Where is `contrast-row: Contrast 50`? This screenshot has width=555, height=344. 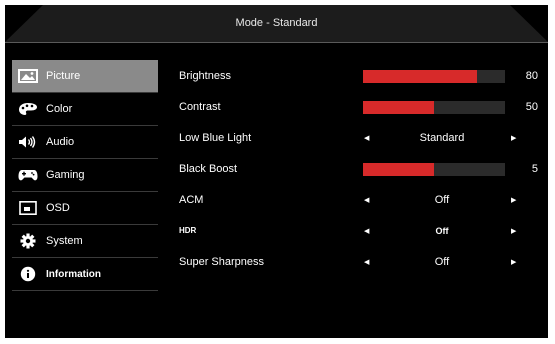 contrast-row: Contrast 50 is located at coordinates (357, 106).